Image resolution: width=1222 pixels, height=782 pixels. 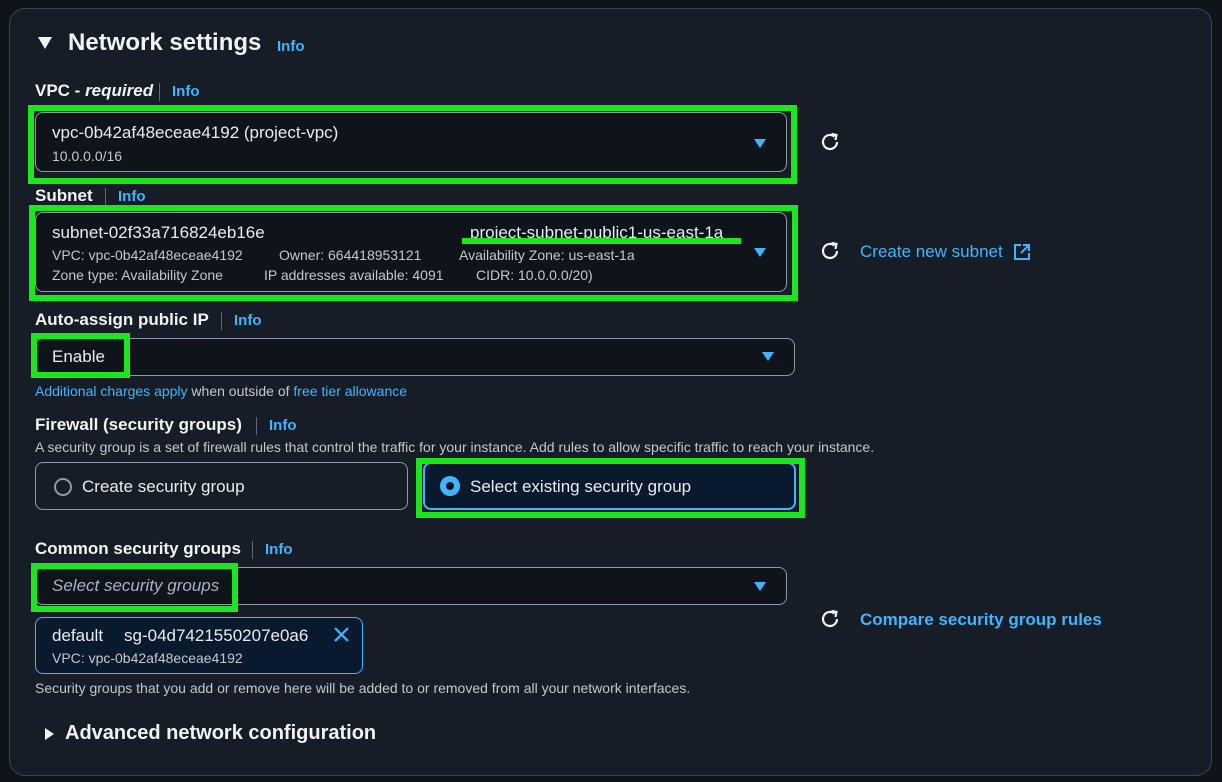 What do you see at coordinates (78, 635) in the screenshot?
I see `token-name: default` at bounding box center [78, 635].